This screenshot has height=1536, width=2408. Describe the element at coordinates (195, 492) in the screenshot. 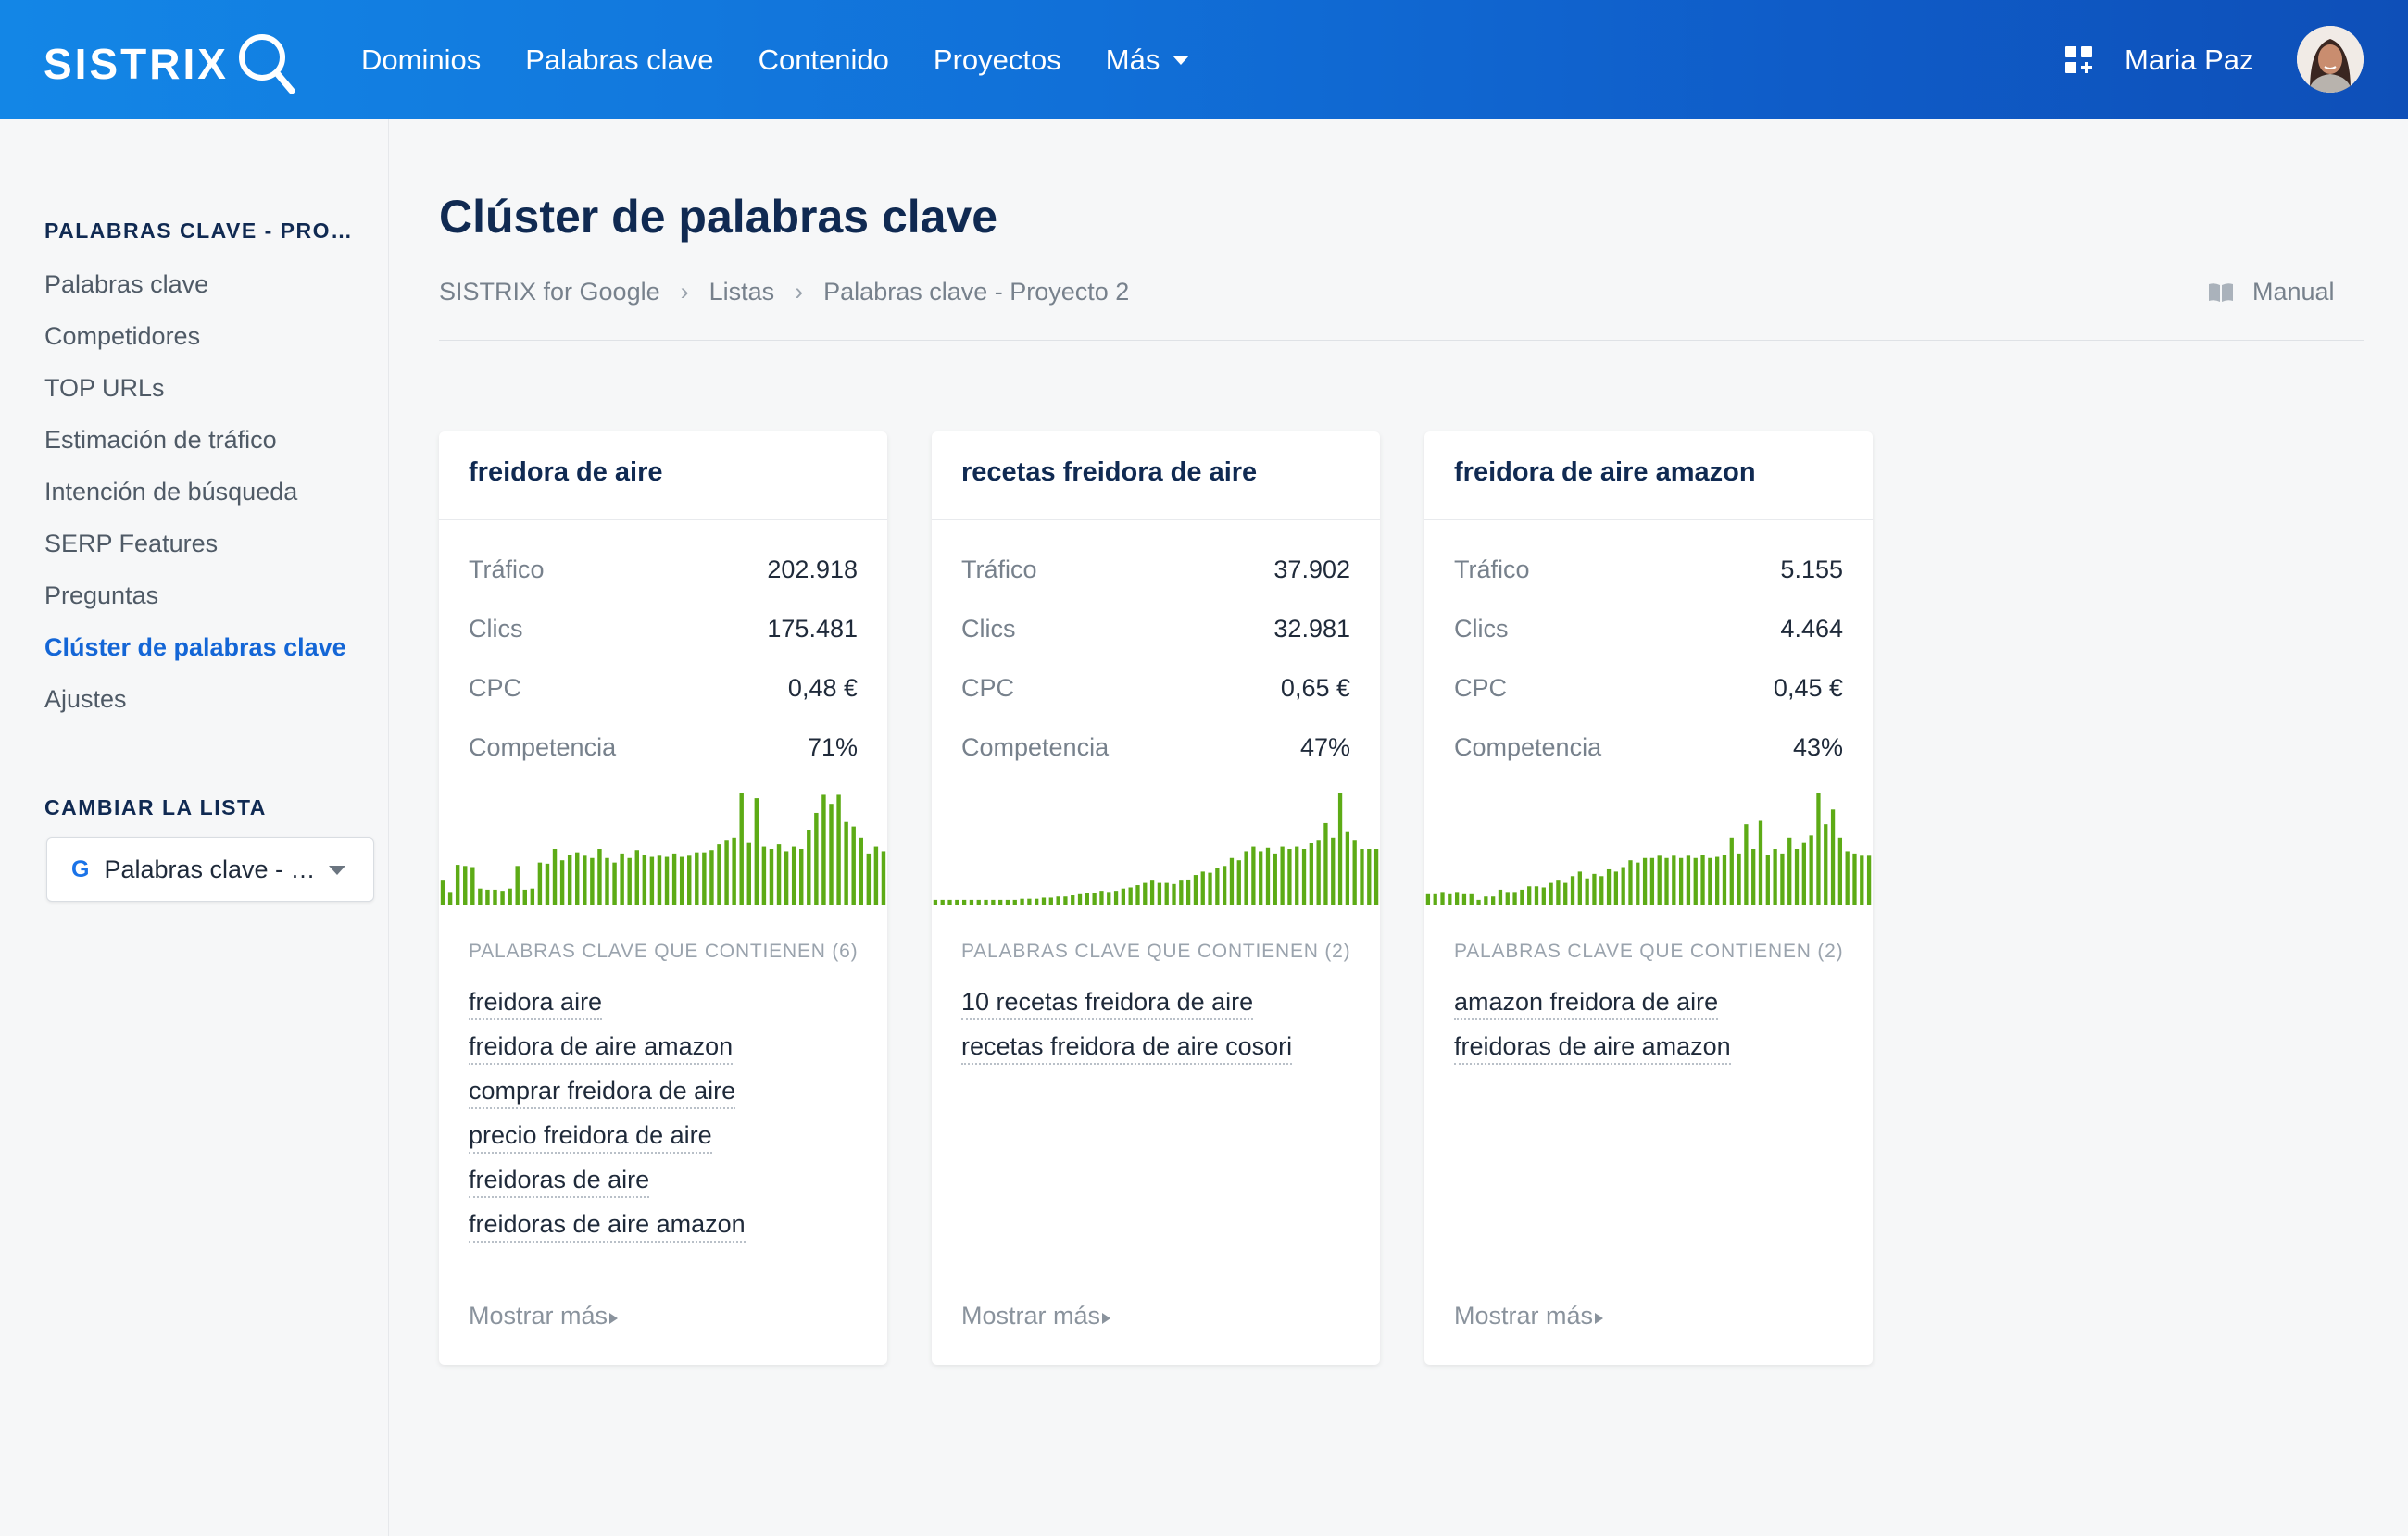

I see `sidebar-item-intencion-busqueda: Intención de búsqueda` at that location.